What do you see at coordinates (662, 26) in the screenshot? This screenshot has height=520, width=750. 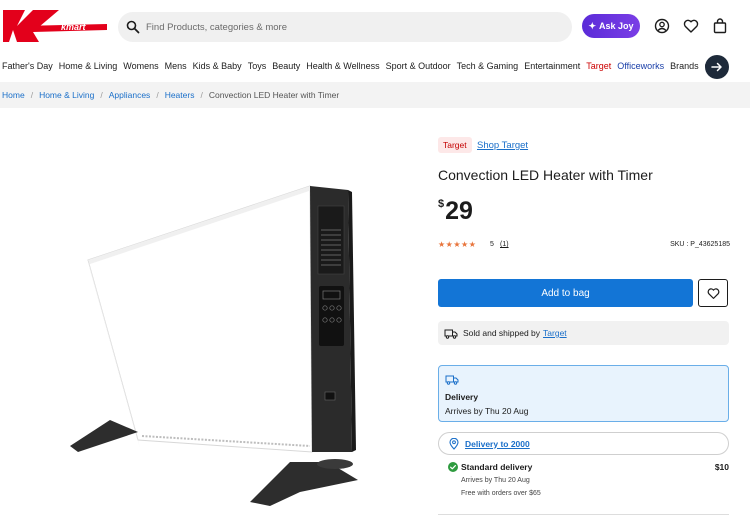 I see `account-icon` at bounding box center [662, 26].